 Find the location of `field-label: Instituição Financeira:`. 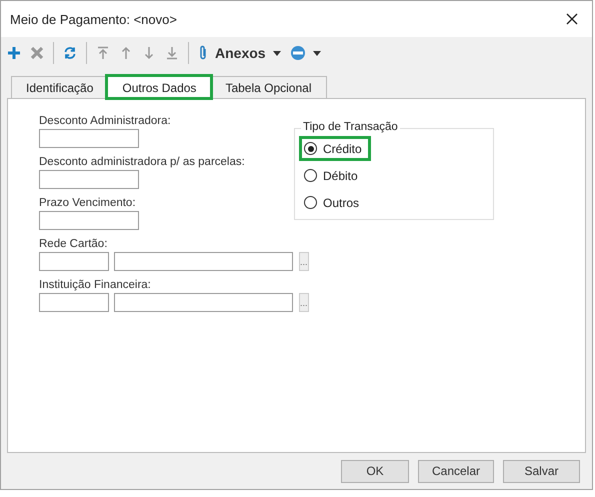

field-label: Instituição Financeira: is located at coordinates (95, 285).